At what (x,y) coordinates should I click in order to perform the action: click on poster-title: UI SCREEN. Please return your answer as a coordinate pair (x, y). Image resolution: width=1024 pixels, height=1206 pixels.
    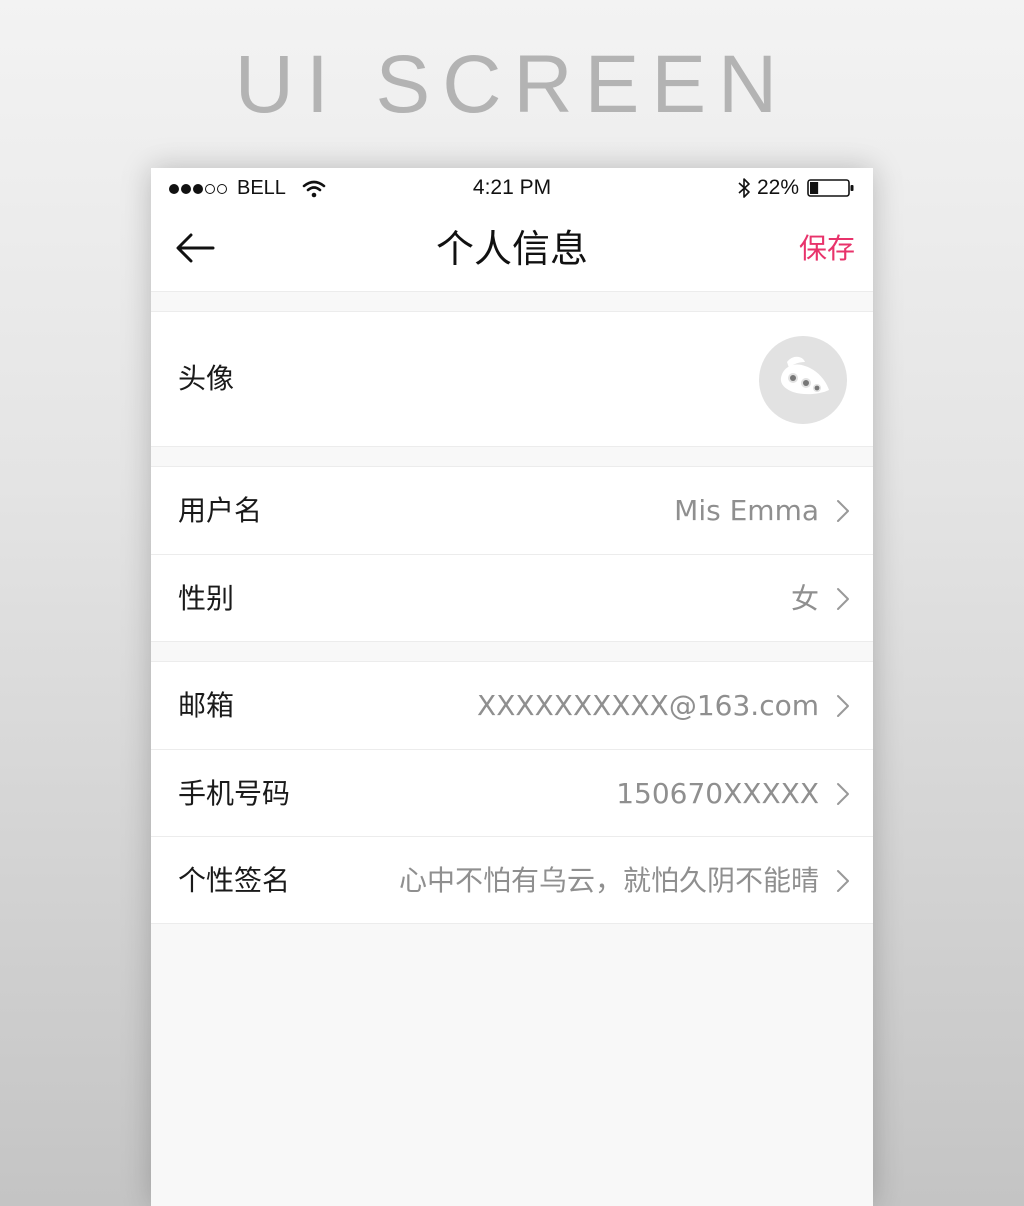
    Looking at the image, I should click on (512, 84).